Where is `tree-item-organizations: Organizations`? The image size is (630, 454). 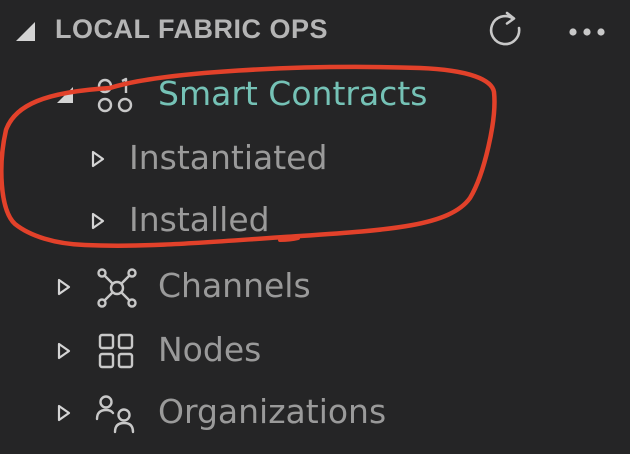
tree-item-organizations: Organizations is located at coordinates (315, 413).